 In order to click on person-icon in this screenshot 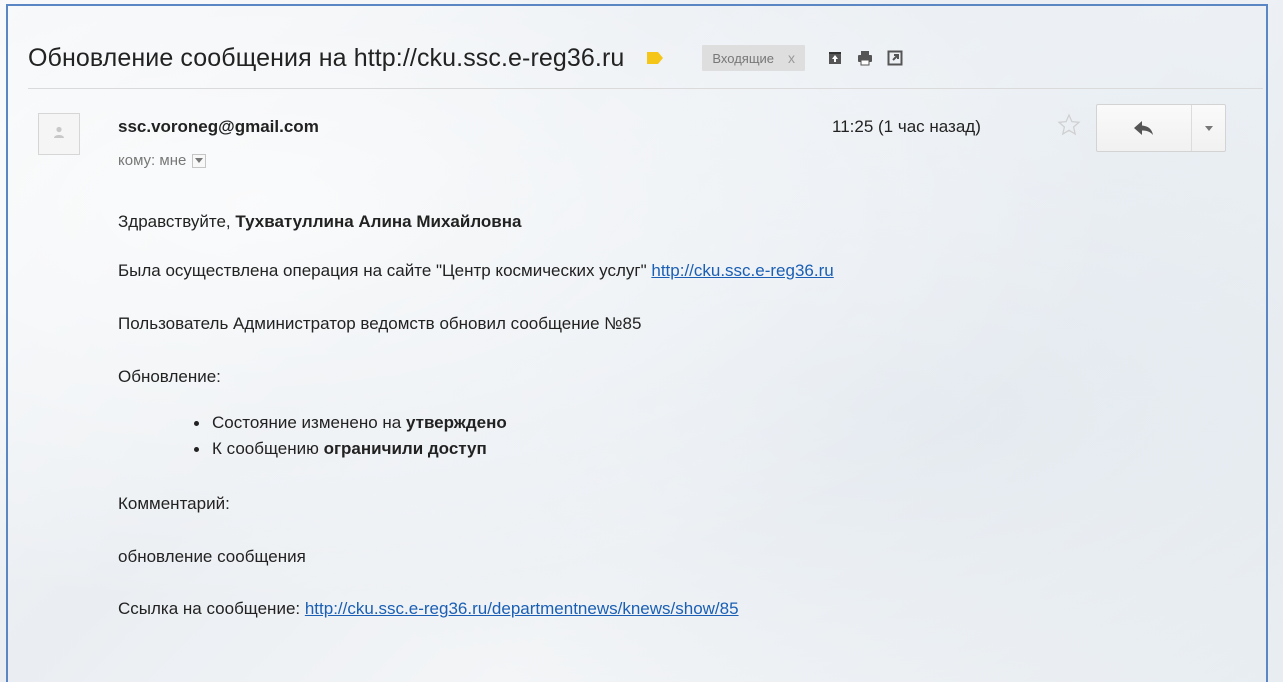, I will do `click(59, 134)`.